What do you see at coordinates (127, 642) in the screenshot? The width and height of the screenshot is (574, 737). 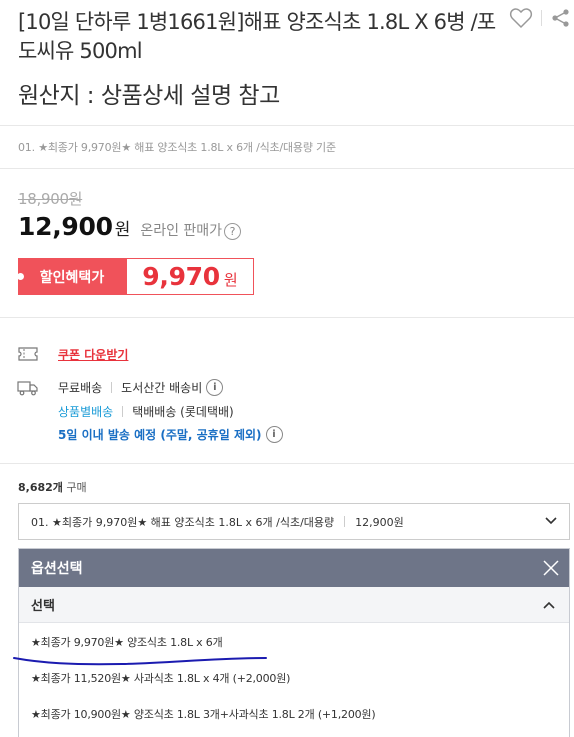 I see `option-item: ★최종가 9,970원★ 양조식초 1.8L x 6개` at bounding box center [127, 642].